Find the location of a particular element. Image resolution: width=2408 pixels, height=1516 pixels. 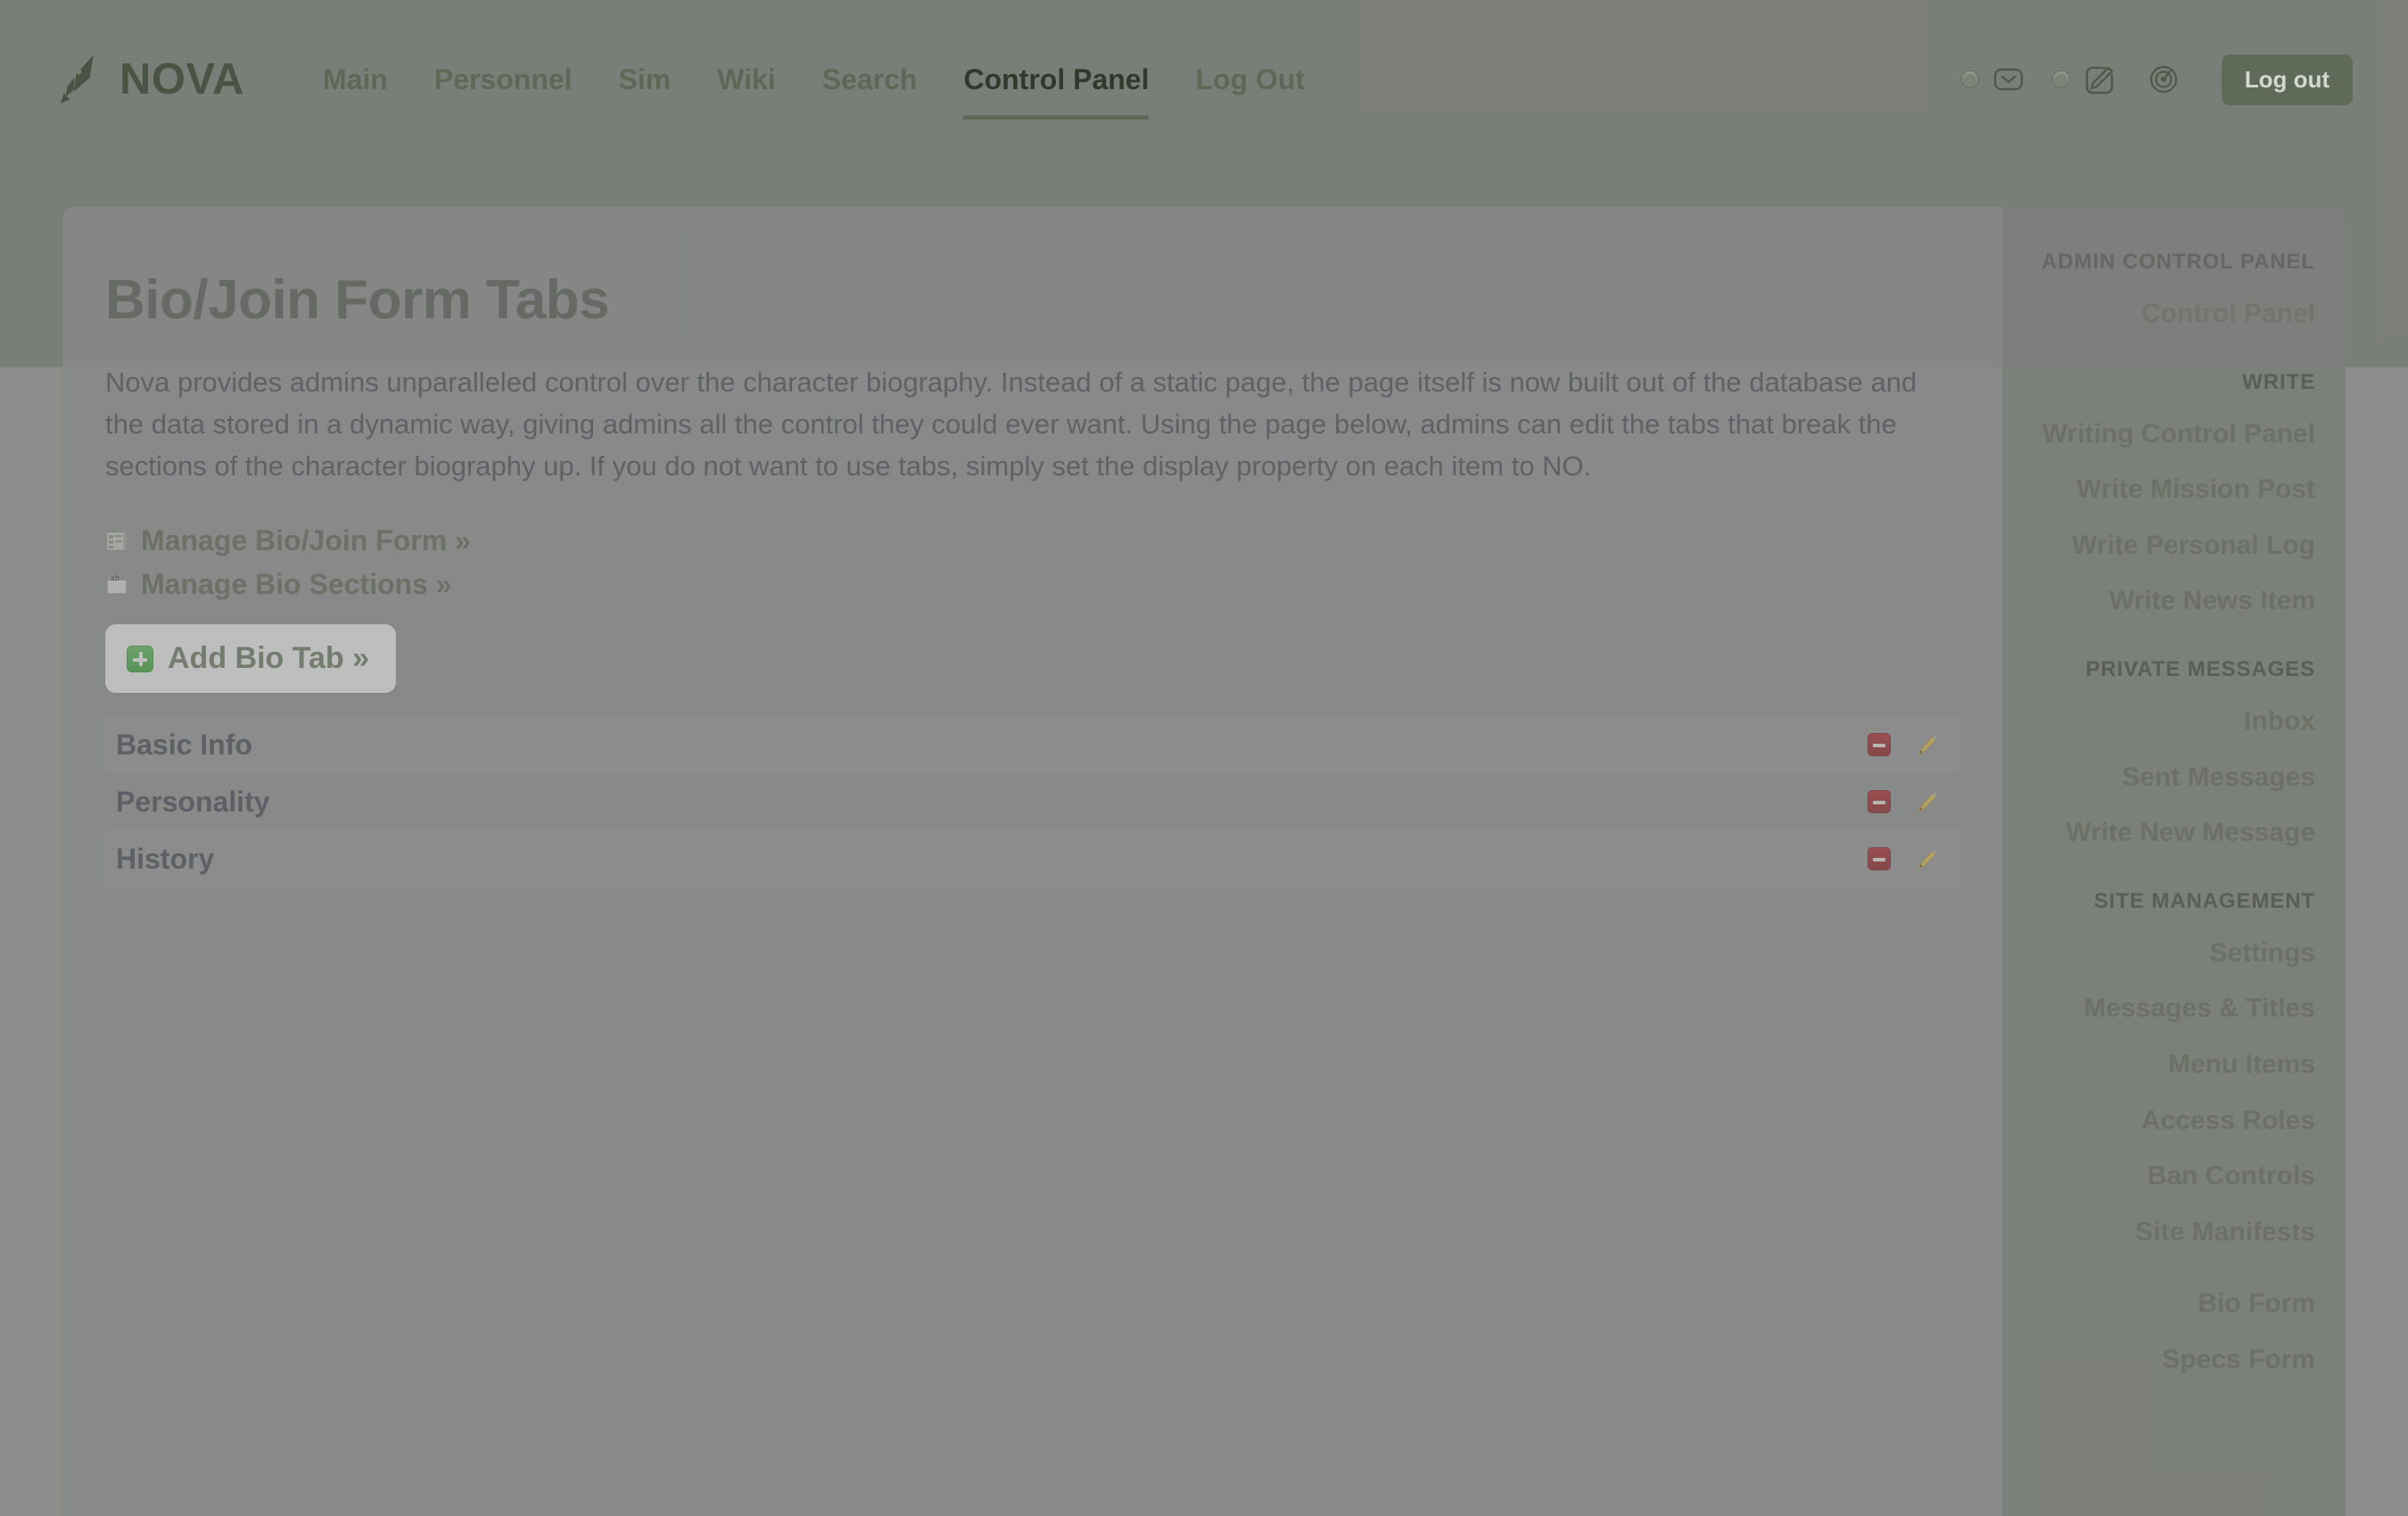

envelope-icon is located at coordinates (2008, 79).